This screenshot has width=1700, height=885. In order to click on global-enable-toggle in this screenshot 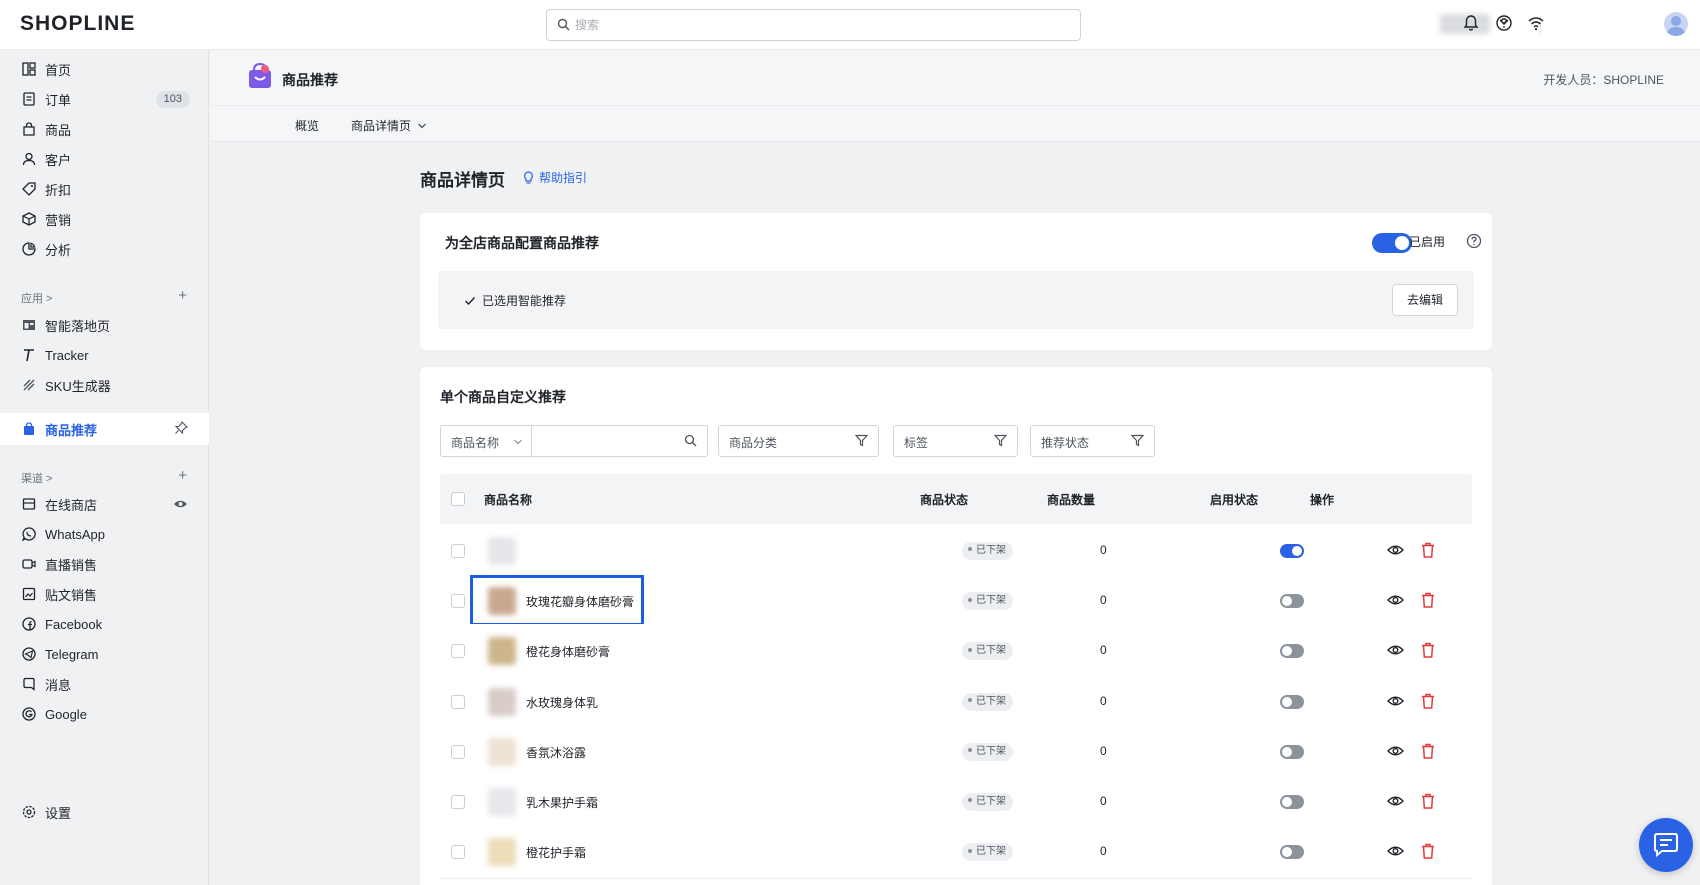, I will do `click(1392, 243)`.